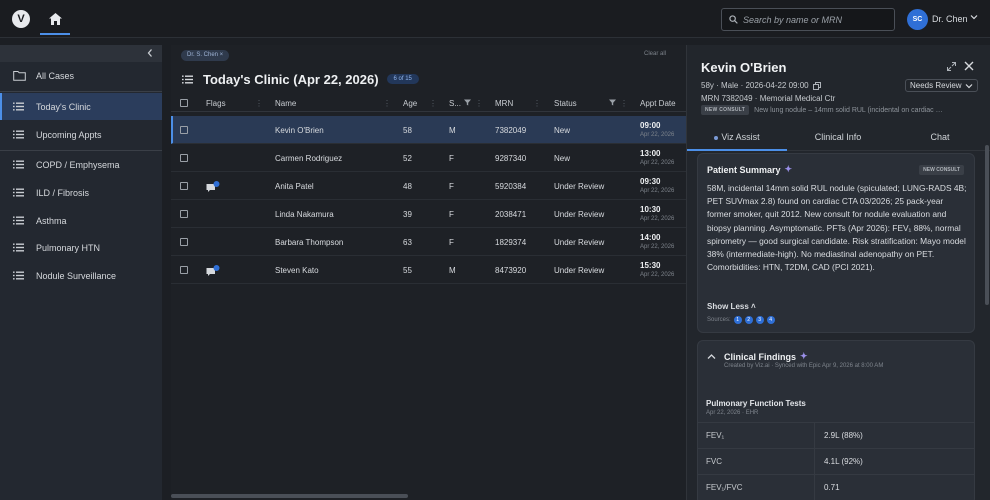  What do you see at coordinates (939, 137) in the screenshot?
I see `tab-chat: Chat` at bounding box center [939, 137].